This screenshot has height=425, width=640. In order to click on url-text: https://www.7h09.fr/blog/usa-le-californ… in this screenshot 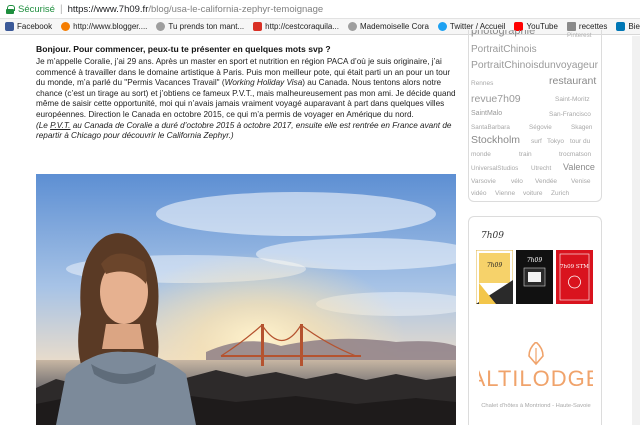, I will do `click(196, 9)`.